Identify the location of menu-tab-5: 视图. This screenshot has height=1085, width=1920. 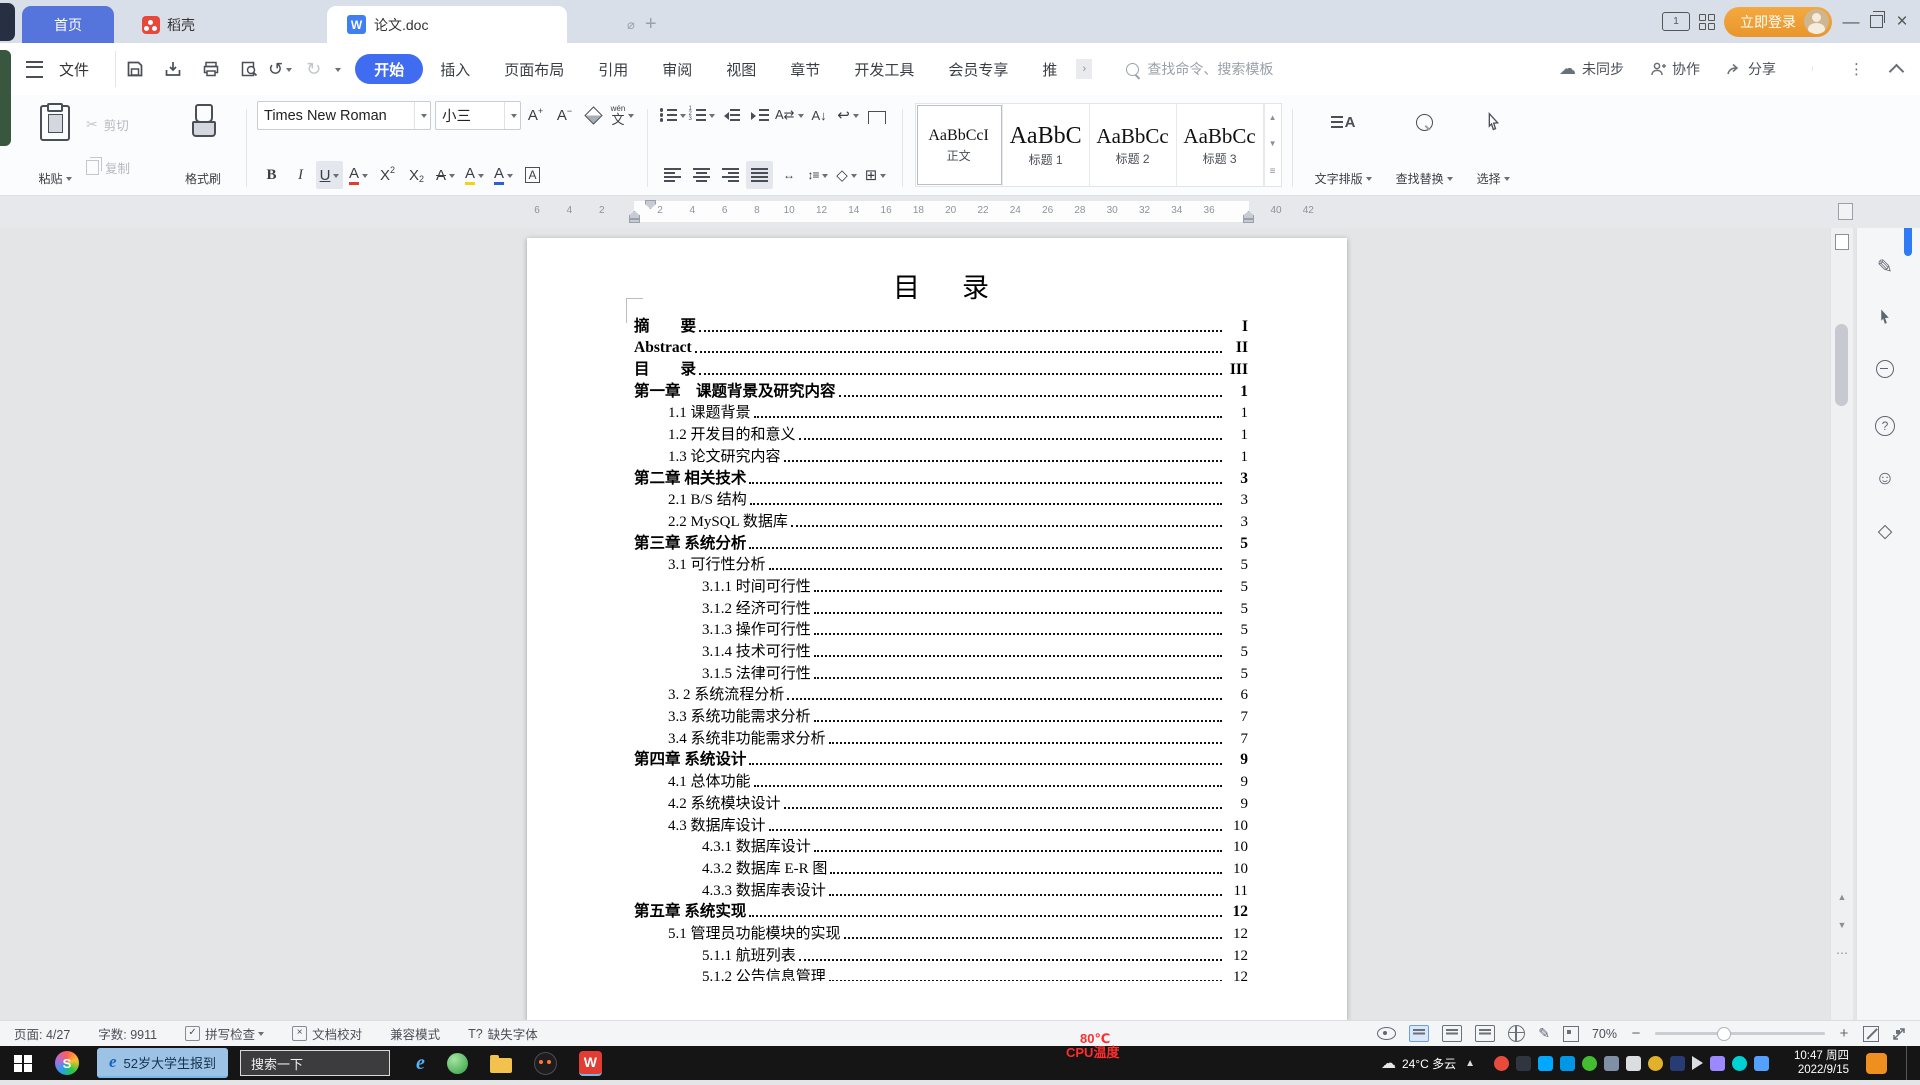
(741, 69).